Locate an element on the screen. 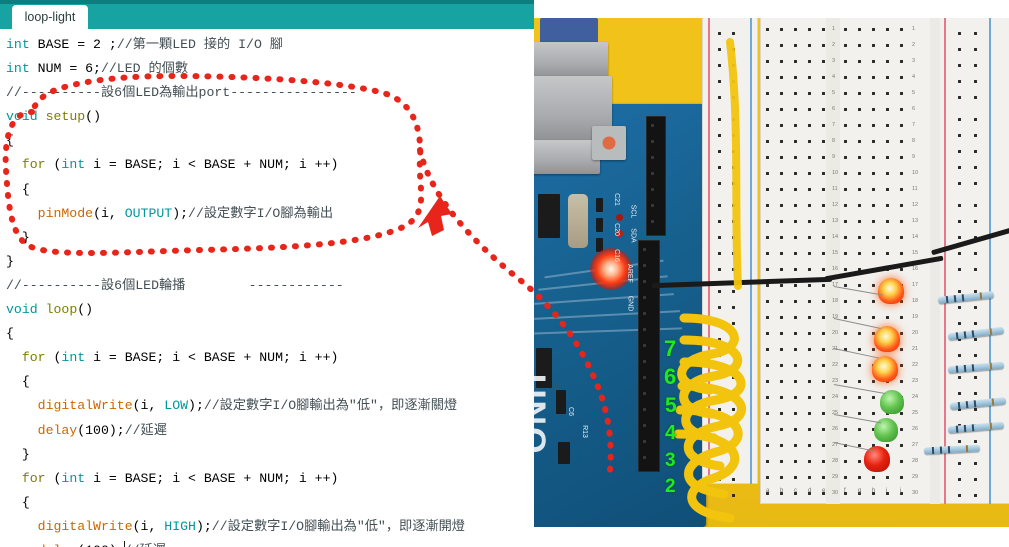  tab-label: loop-light is located at coordinates (50, 17).